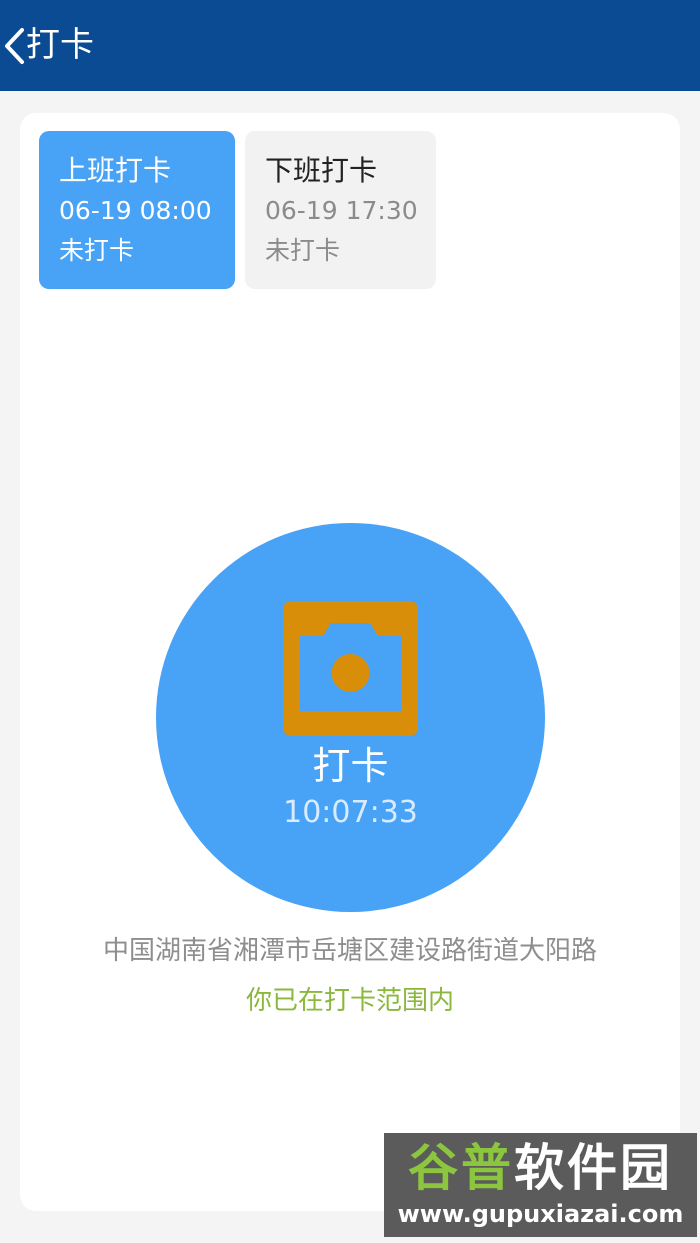  I want to click on shift-title: 上班打卡, so click(115, 170).